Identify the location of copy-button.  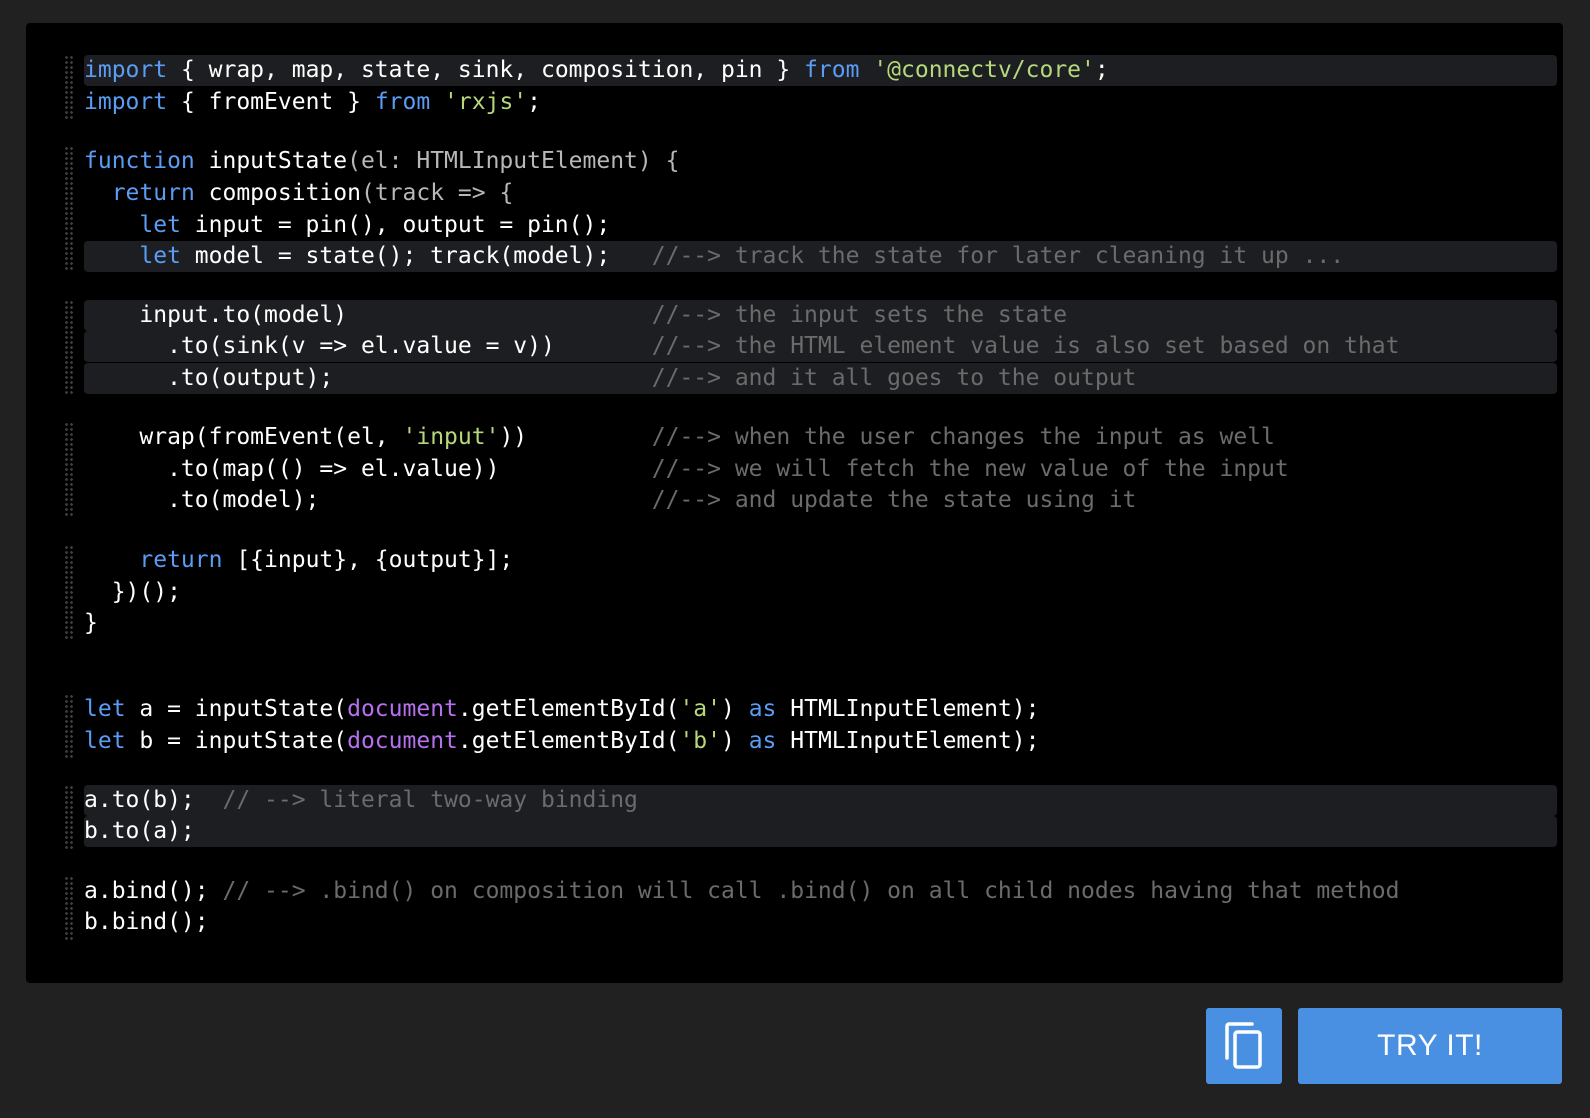
(1244, 1046).